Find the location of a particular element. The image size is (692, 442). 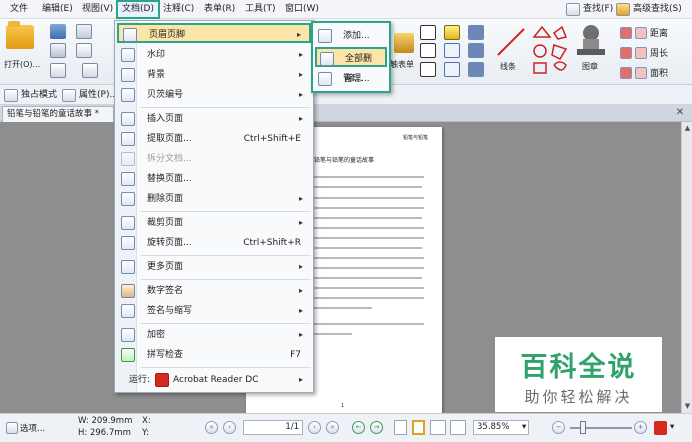

menu-item-background: 背景 ▸ is located at coordinates (214, 75).